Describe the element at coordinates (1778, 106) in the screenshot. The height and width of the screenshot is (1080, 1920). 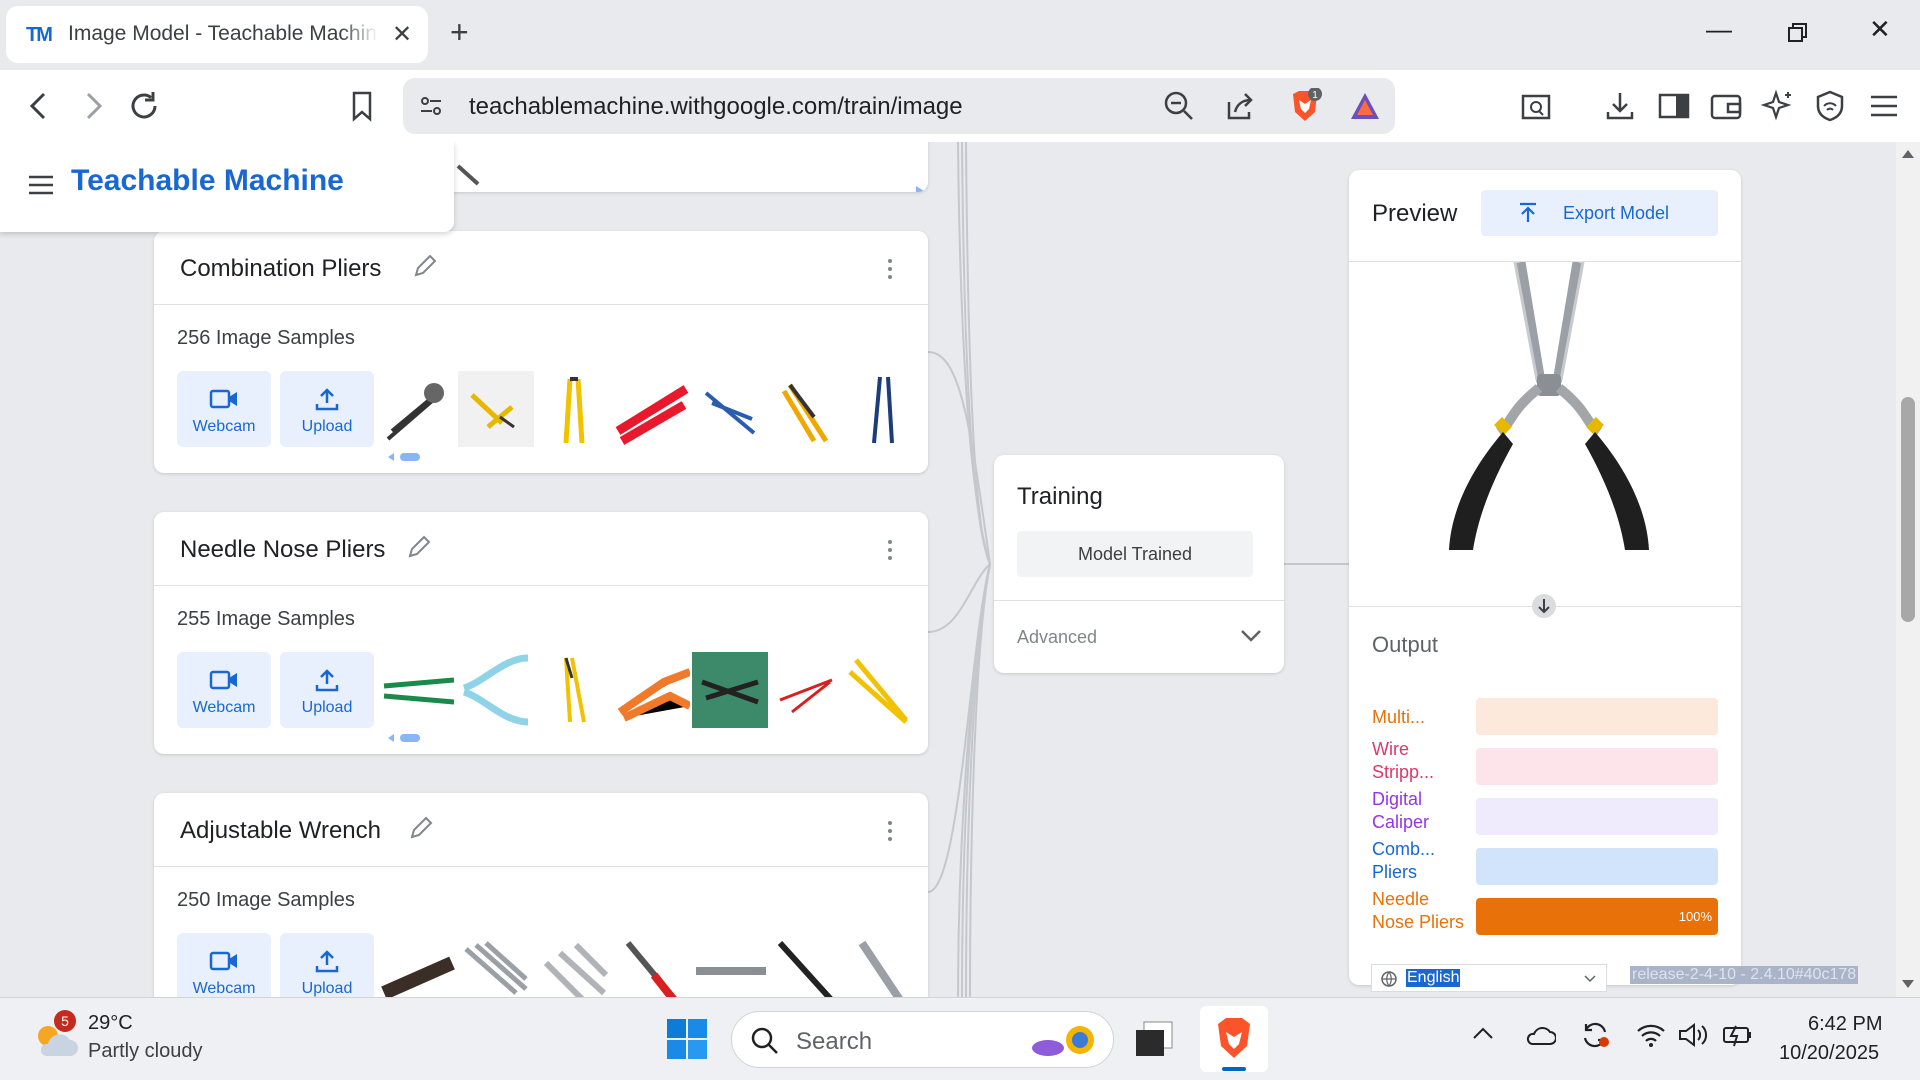
I see `leo-ai-icon` at that location.